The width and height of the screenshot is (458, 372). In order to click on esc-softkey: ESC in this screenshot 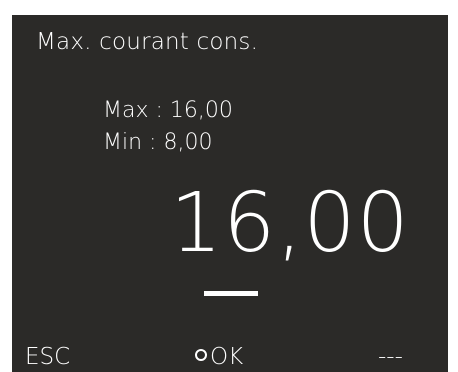, I will do `click(47, 357)`.